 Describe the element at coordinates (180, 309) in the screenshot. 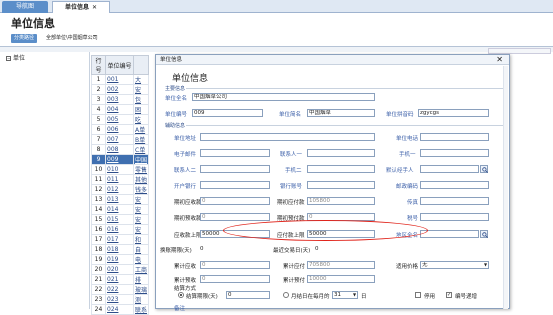

I see `remarks-label: 备注` at that location.